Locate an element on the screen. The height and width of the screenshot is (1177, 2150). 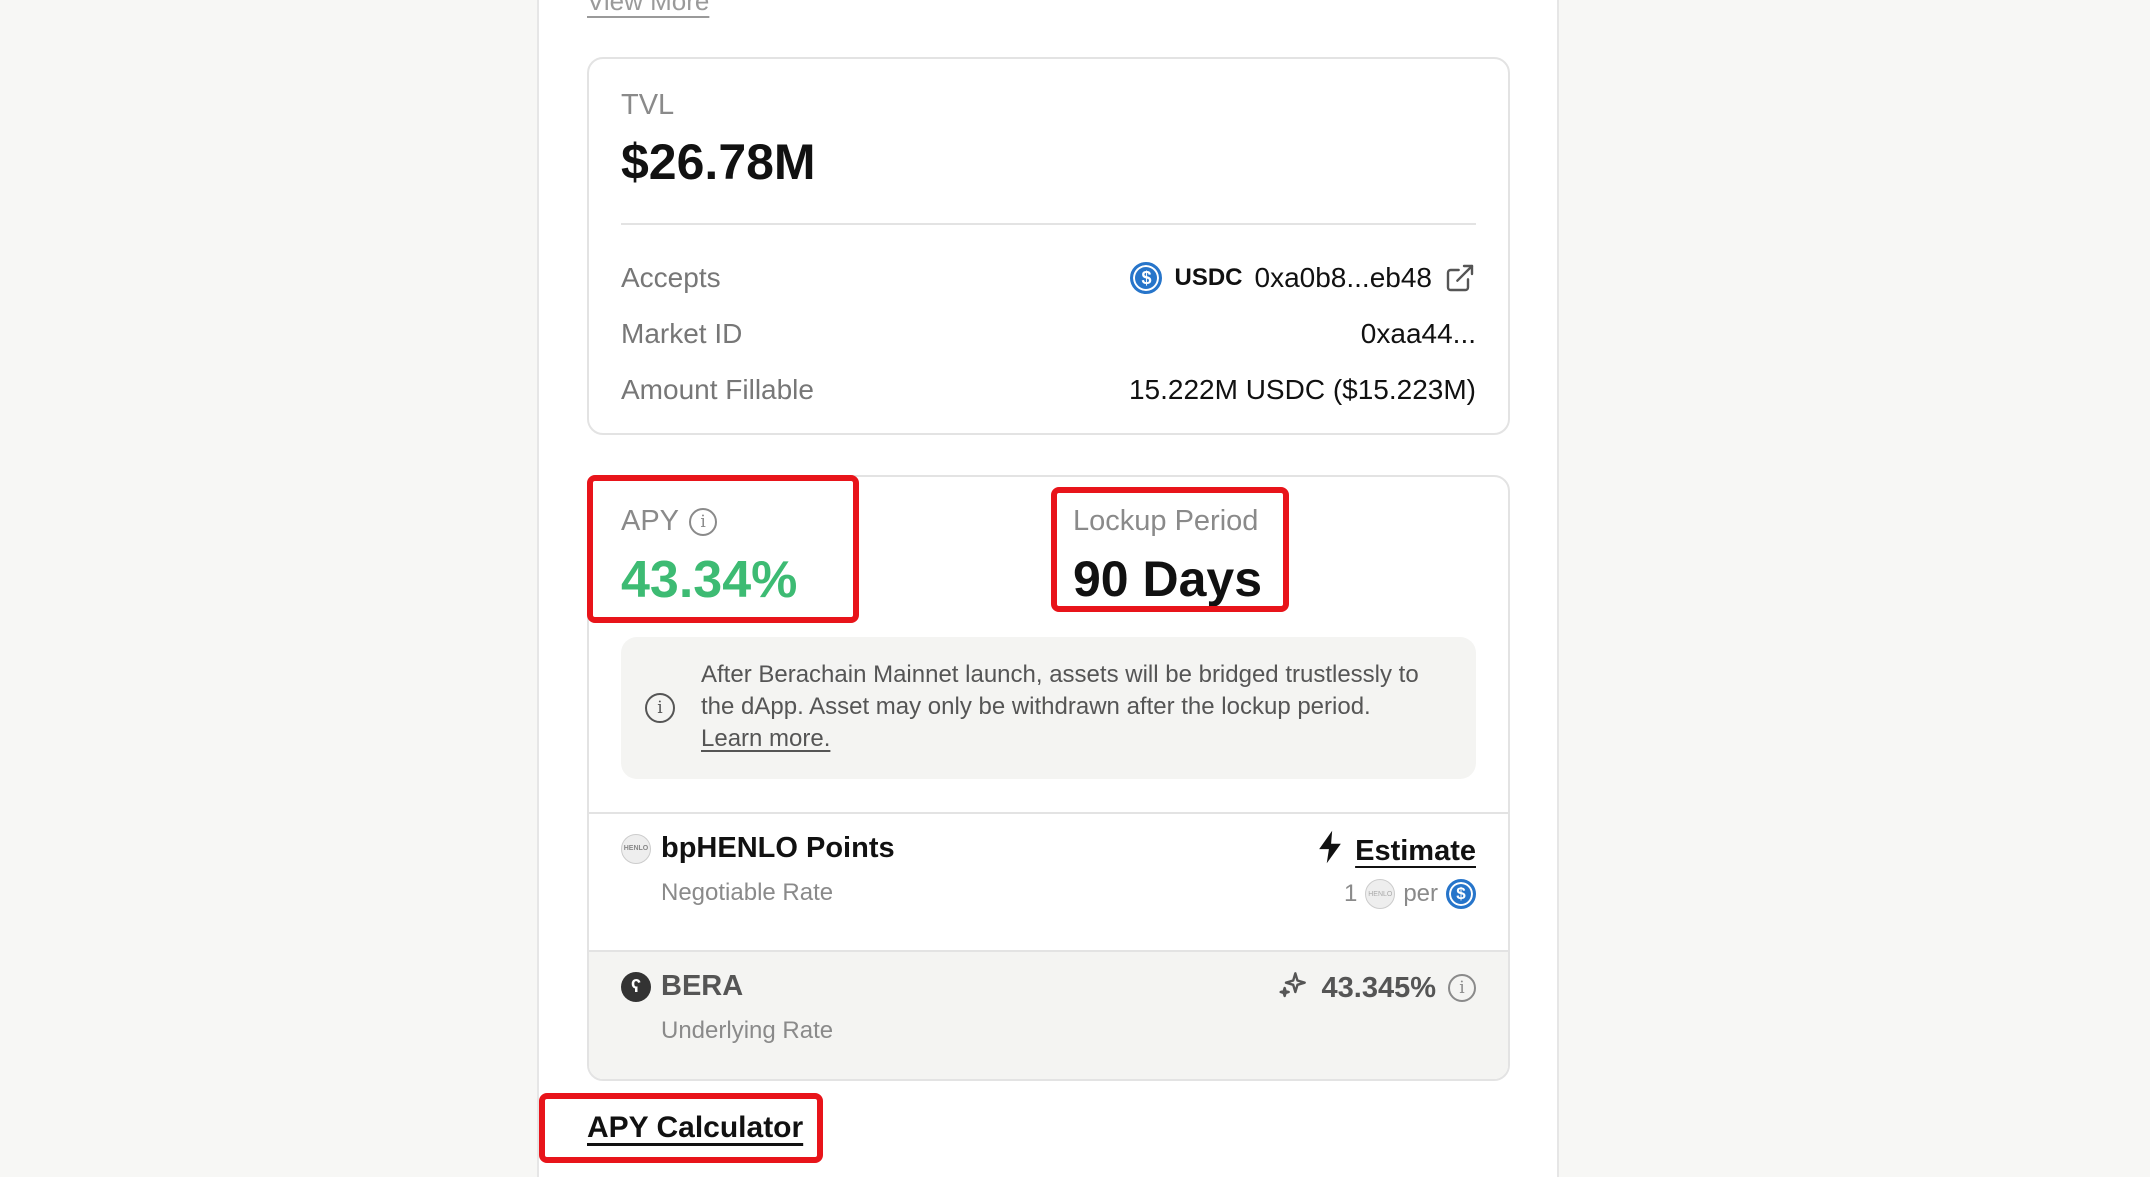
apy-label-text: APY is located at coordinates (650, 521).